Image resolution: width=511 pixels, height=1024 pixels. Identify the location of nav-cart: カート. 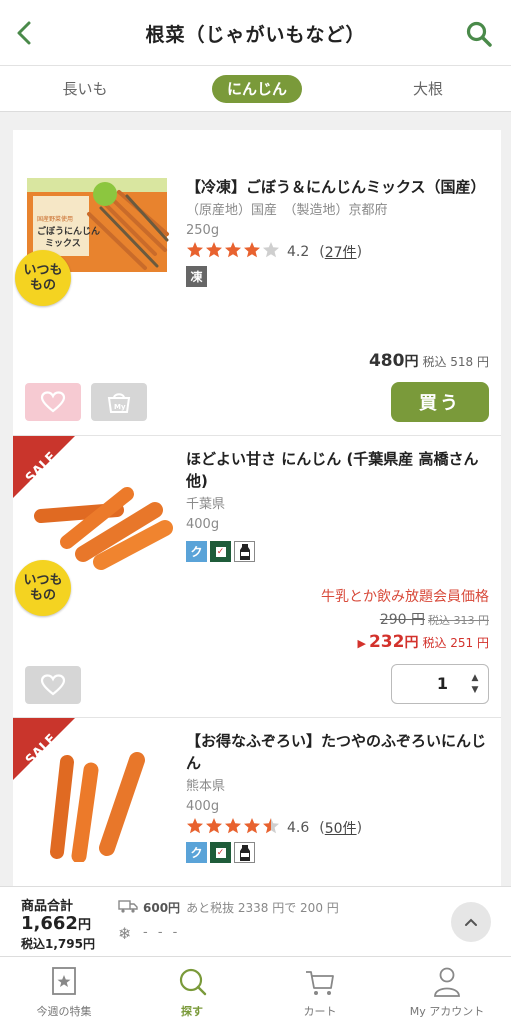
(320, 990).